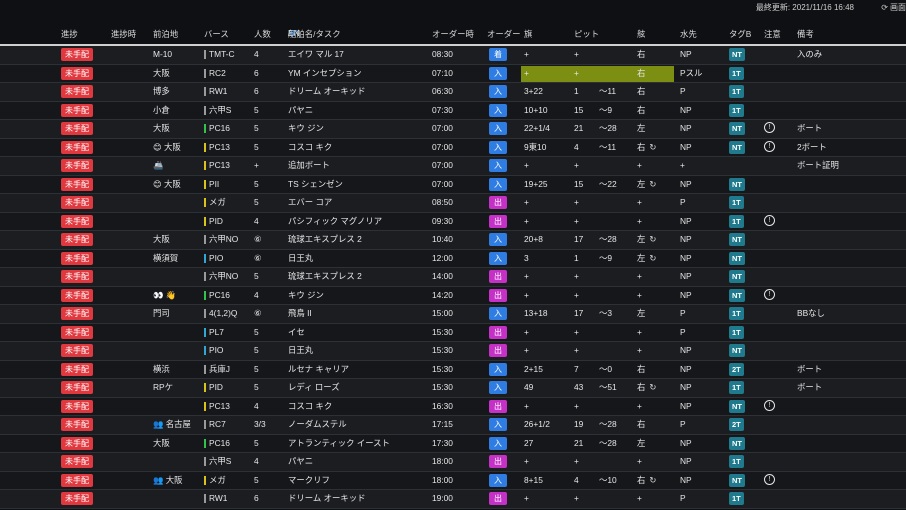  What do you see at coordinates (453, 388) in the screenshot?
I see `table-row: 未手配 RPケ PID 5 レディ ローズ 15:30 入 49 43 〜51 右 ↻ NP 1T ボート` at bounding box center [453, 388].